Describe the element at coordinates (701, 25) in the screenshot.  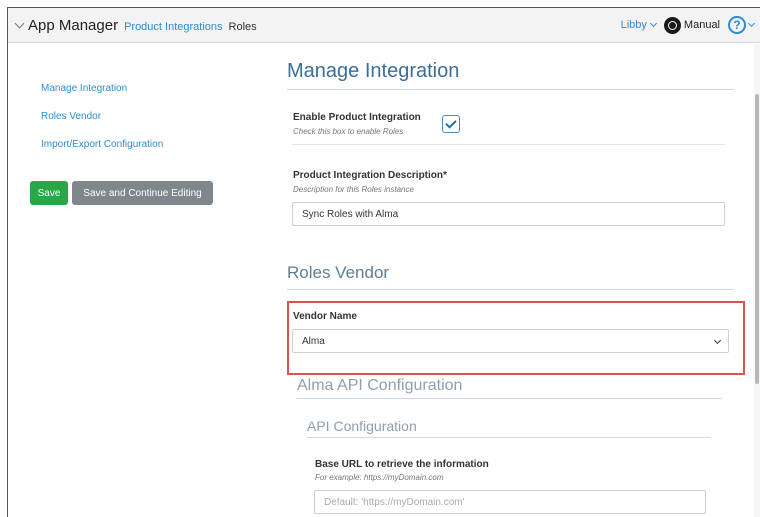
I see `manual-label: Manual` at that location.